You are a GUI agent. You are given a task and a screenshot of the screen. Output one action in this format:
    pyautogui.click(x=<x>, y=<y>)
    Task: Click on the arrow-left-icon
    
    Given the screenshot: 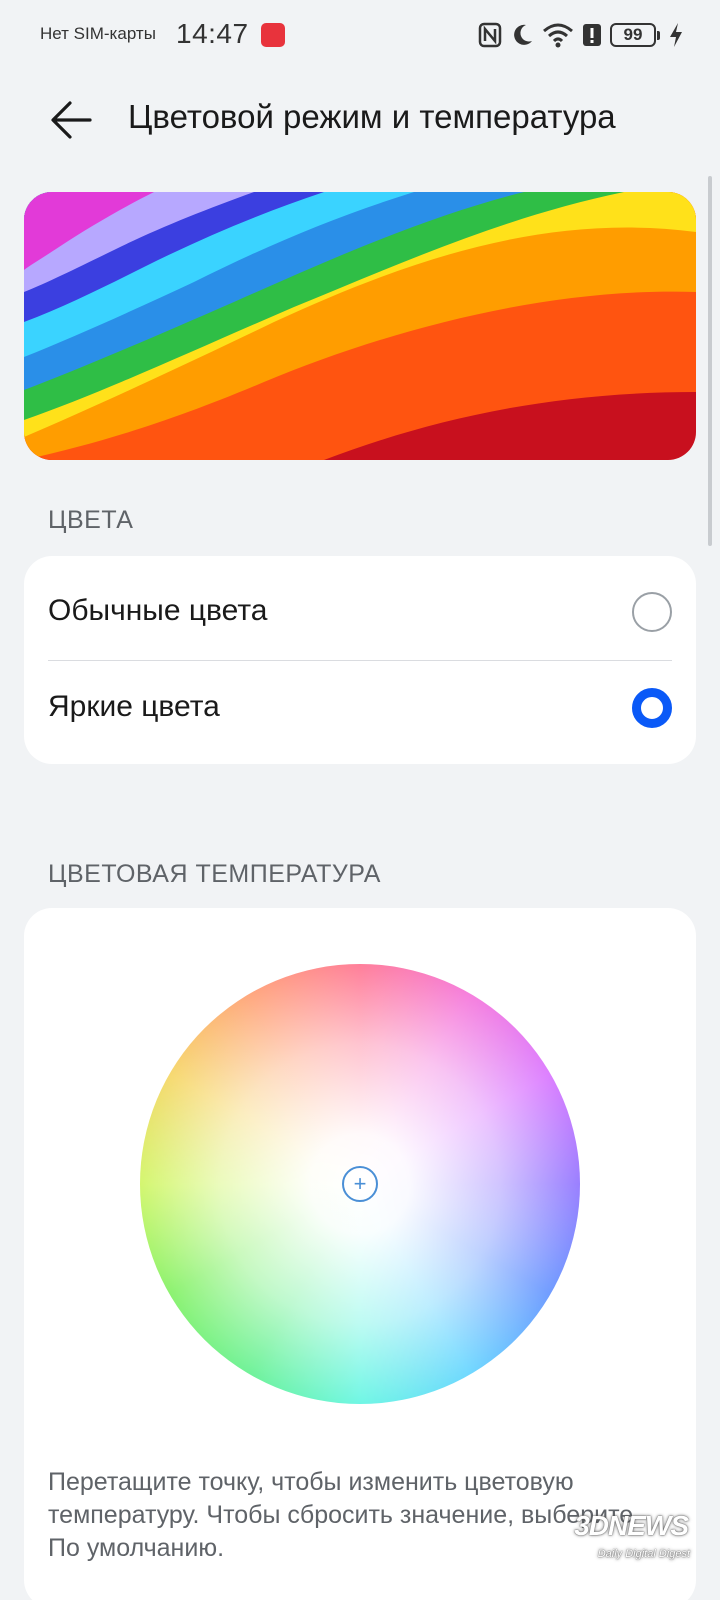 What is the action you would take?
    pyautogui.click(x=71, y=120)
    